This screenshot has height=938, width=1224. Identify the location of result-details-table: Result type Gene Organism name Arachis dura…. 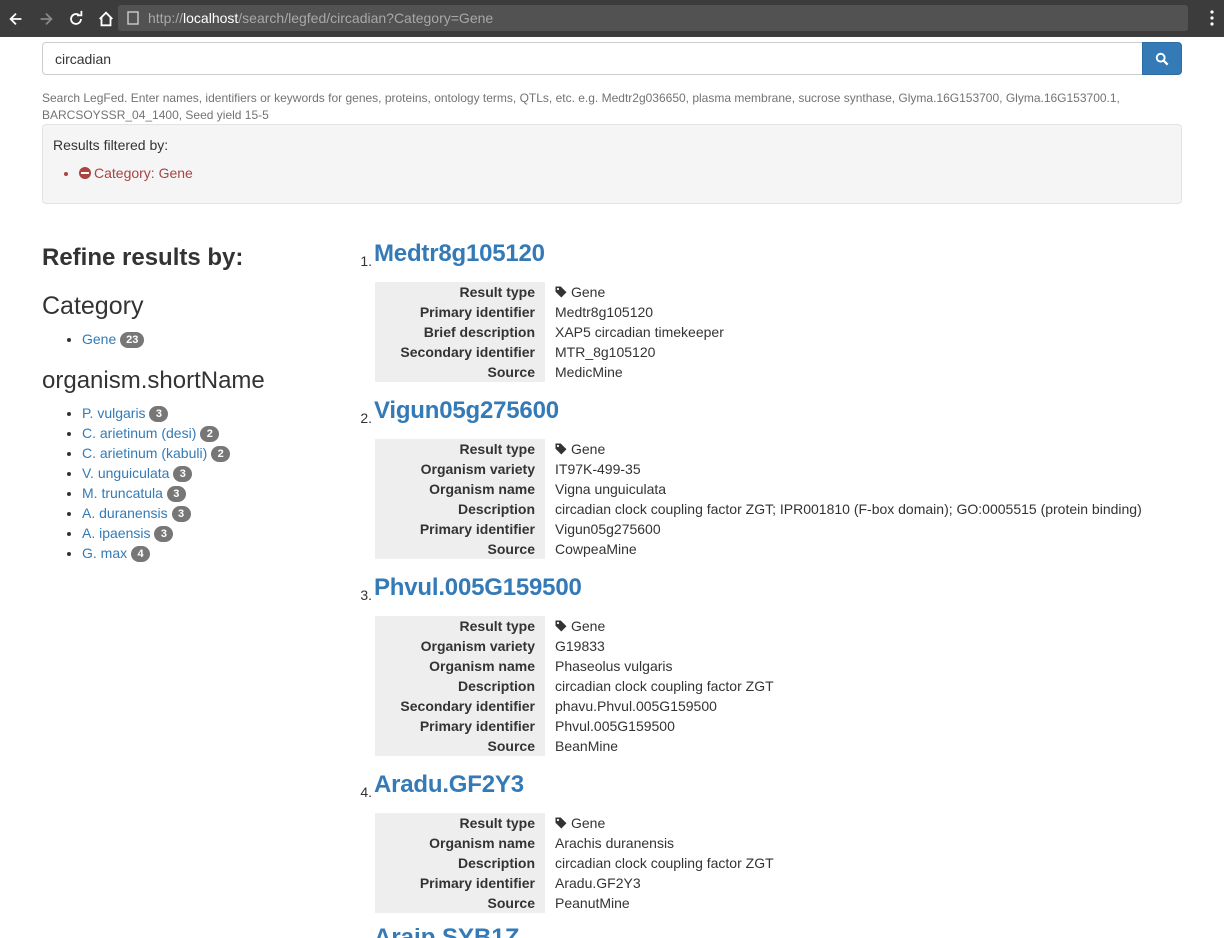
(574, 863).